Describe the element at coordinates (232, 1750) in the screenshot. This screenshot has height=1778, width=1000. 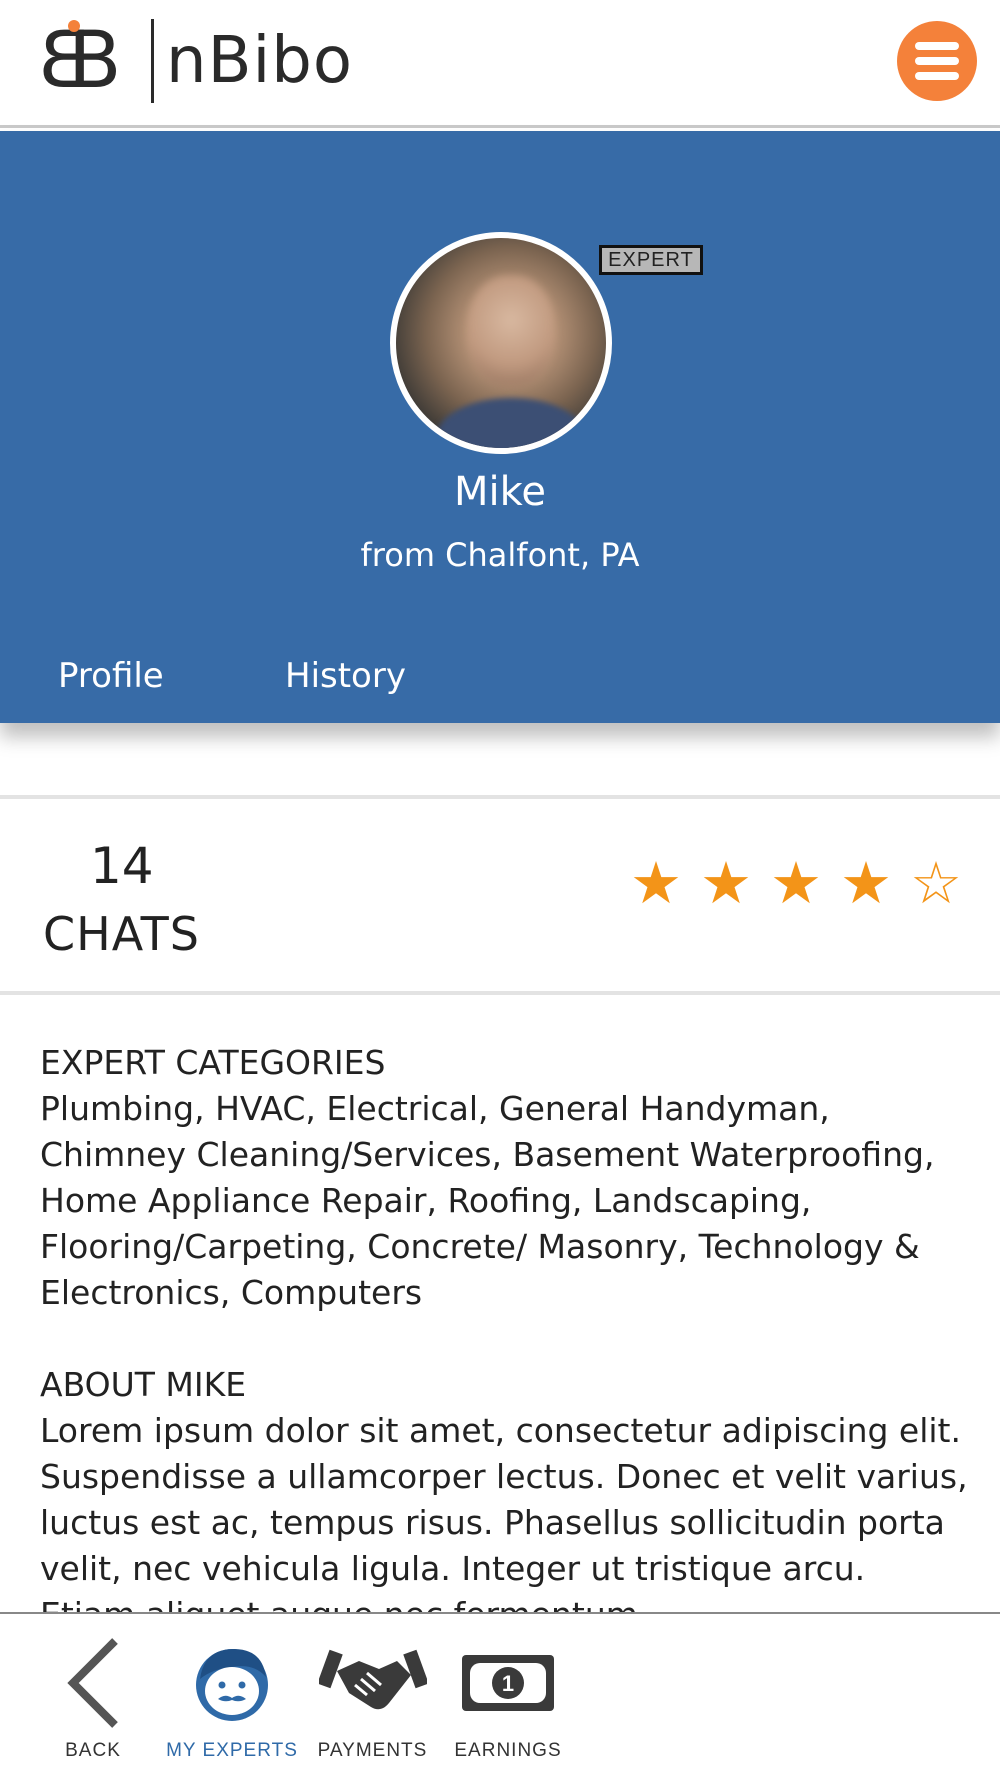
I see `nav-my-experts-label: MY EXPERTS` at that location.